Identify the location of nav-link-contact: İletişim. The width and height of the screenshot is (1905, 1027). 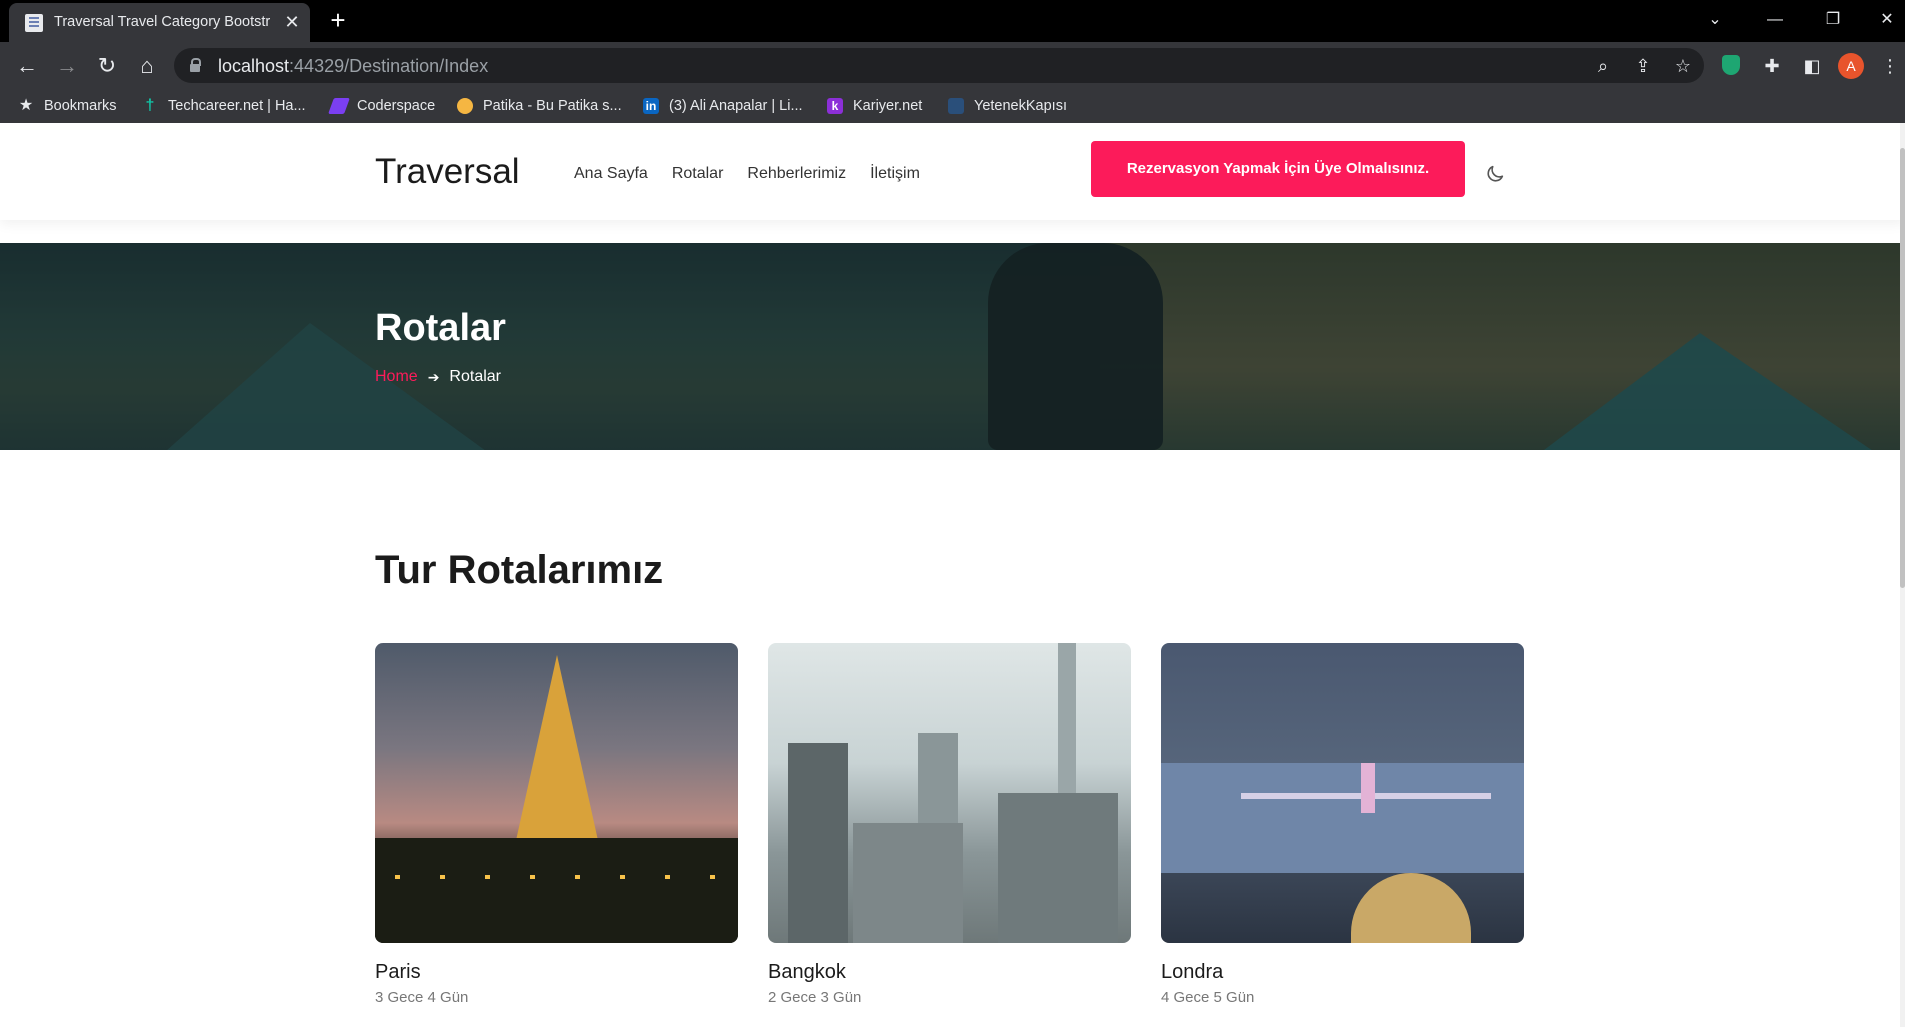
(895, 174).